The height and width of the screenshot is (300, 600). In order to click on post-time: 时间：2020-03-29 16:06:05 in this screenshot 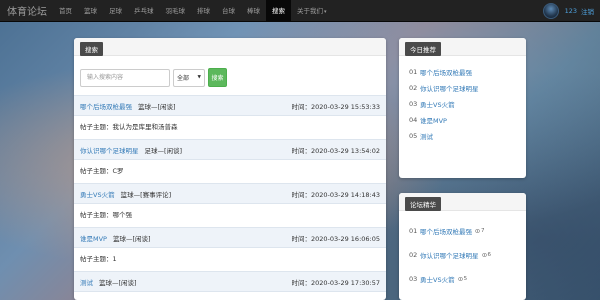, I will do `click(335, 238)`.